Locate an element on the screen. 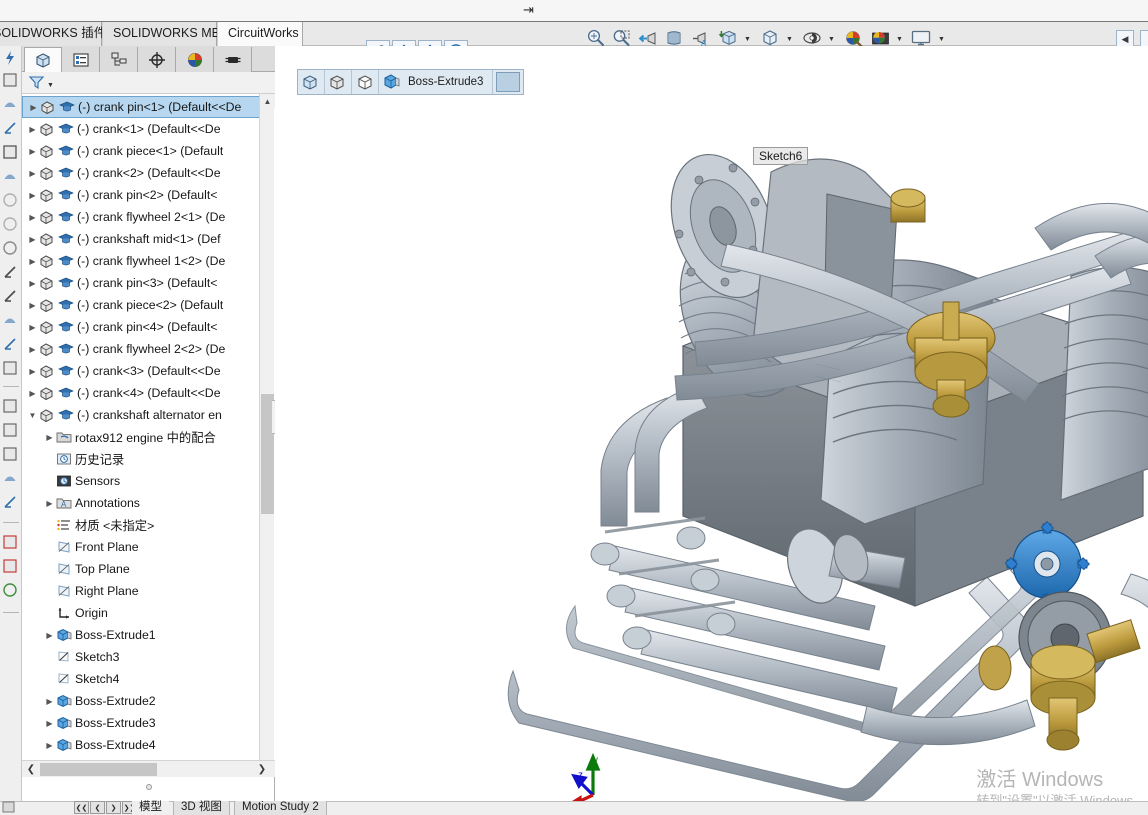  pdf-export-icon is located at coordinates (11, 543).